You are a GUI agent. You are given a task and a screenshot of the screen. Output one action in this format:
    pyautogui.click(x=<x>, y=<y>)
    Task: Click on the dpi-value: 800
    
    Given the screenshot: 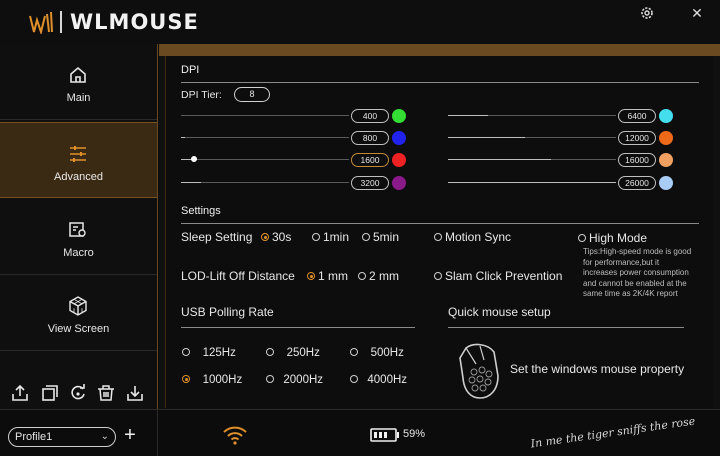 What is the action you would take?
    pyautogui.click(x=370, y=138)
    